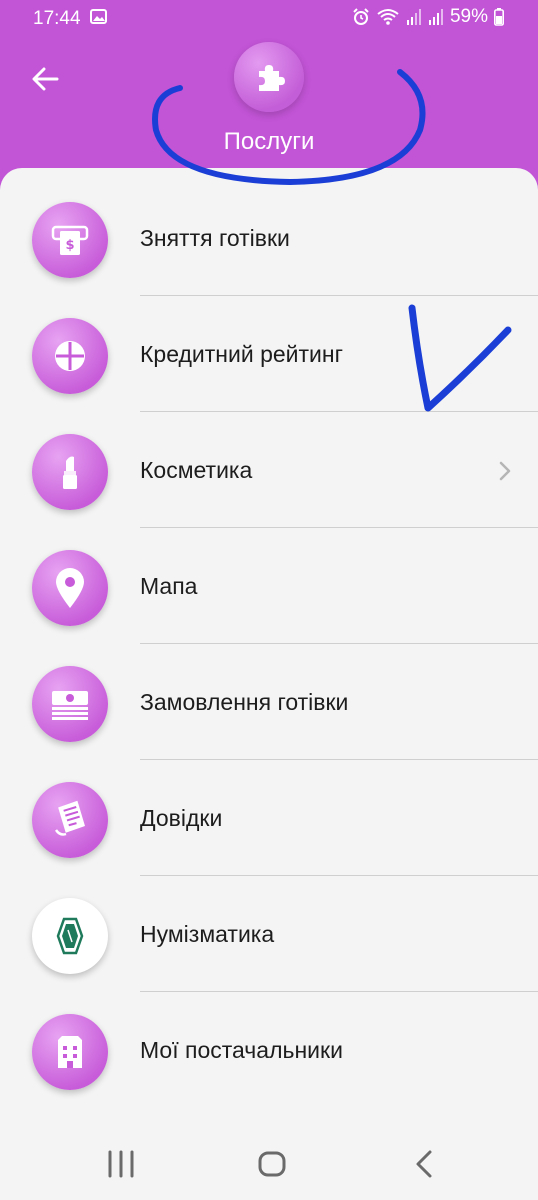 The height and width of the screenshot is (1200, 538). What do you see at coordinates (269, 586) in the screenshot?
I see `menu-item-map: Мапа` at bounding box center [269, 586].